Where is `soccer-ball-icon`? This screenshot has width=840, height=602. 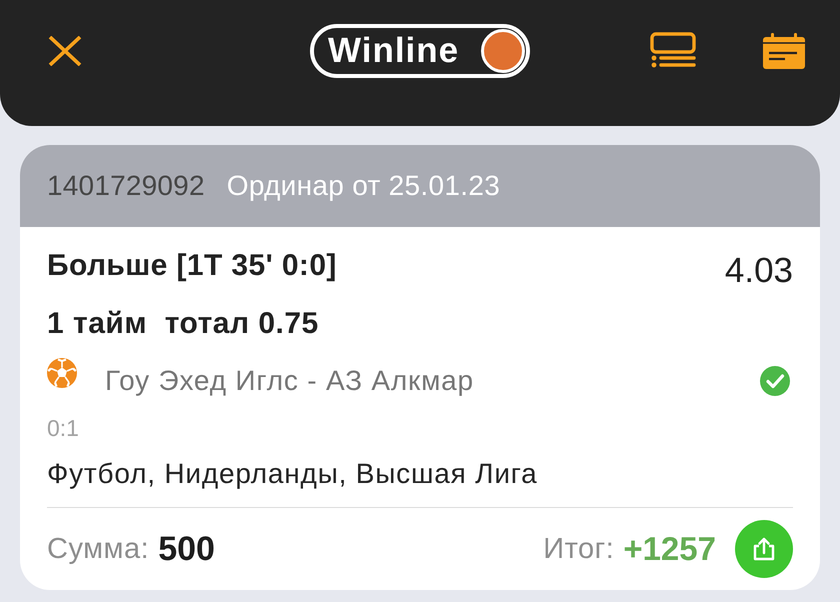
soccer-ball-icon is located at coordinates (62, 373).